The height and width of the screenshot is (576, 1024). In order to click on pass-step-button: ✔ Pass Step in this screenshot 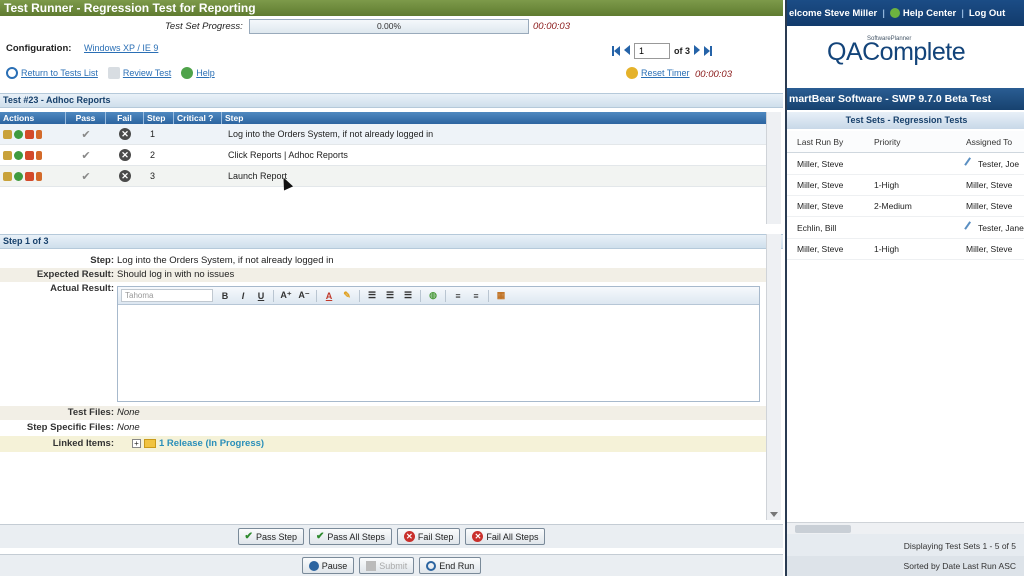, I will do `click(270, 536)`.